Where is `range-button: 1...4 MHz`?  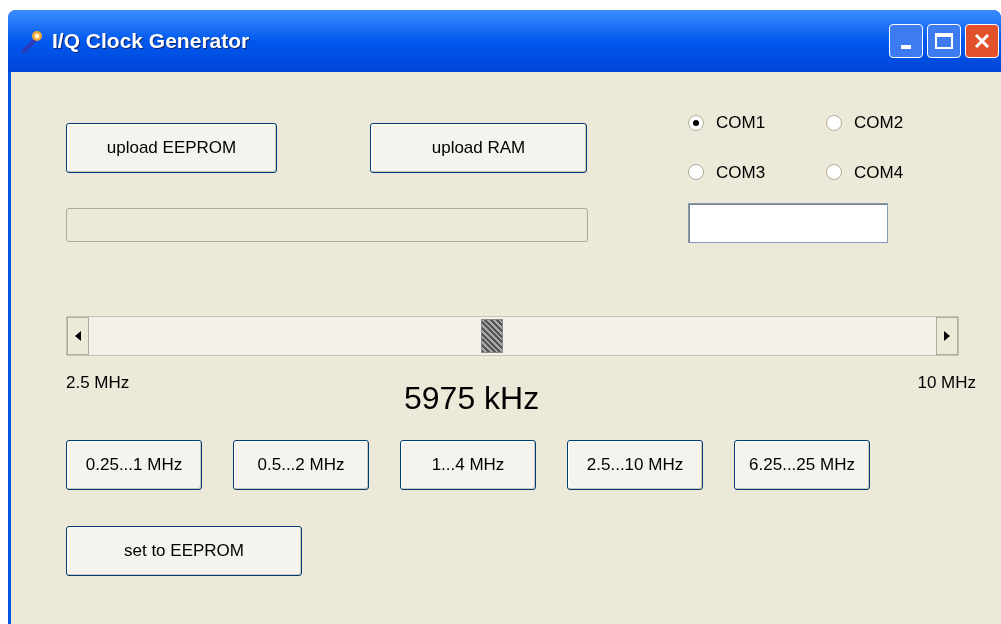 range-button: 1...4 MHz is located at coordinates (468, 465).